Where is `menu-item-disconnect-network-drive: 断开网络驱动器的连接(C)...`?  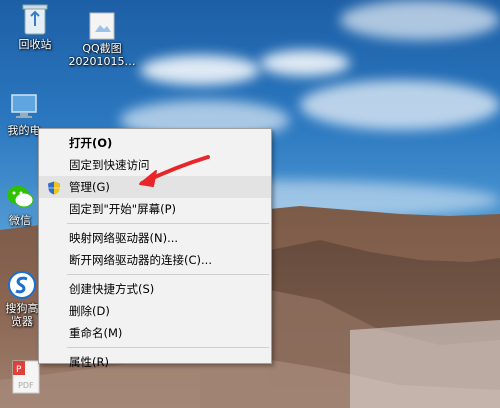 menu-item-disconnect-network-drive: 断开网络驱动器的连接(C)... is located at coordinates (155, 260).